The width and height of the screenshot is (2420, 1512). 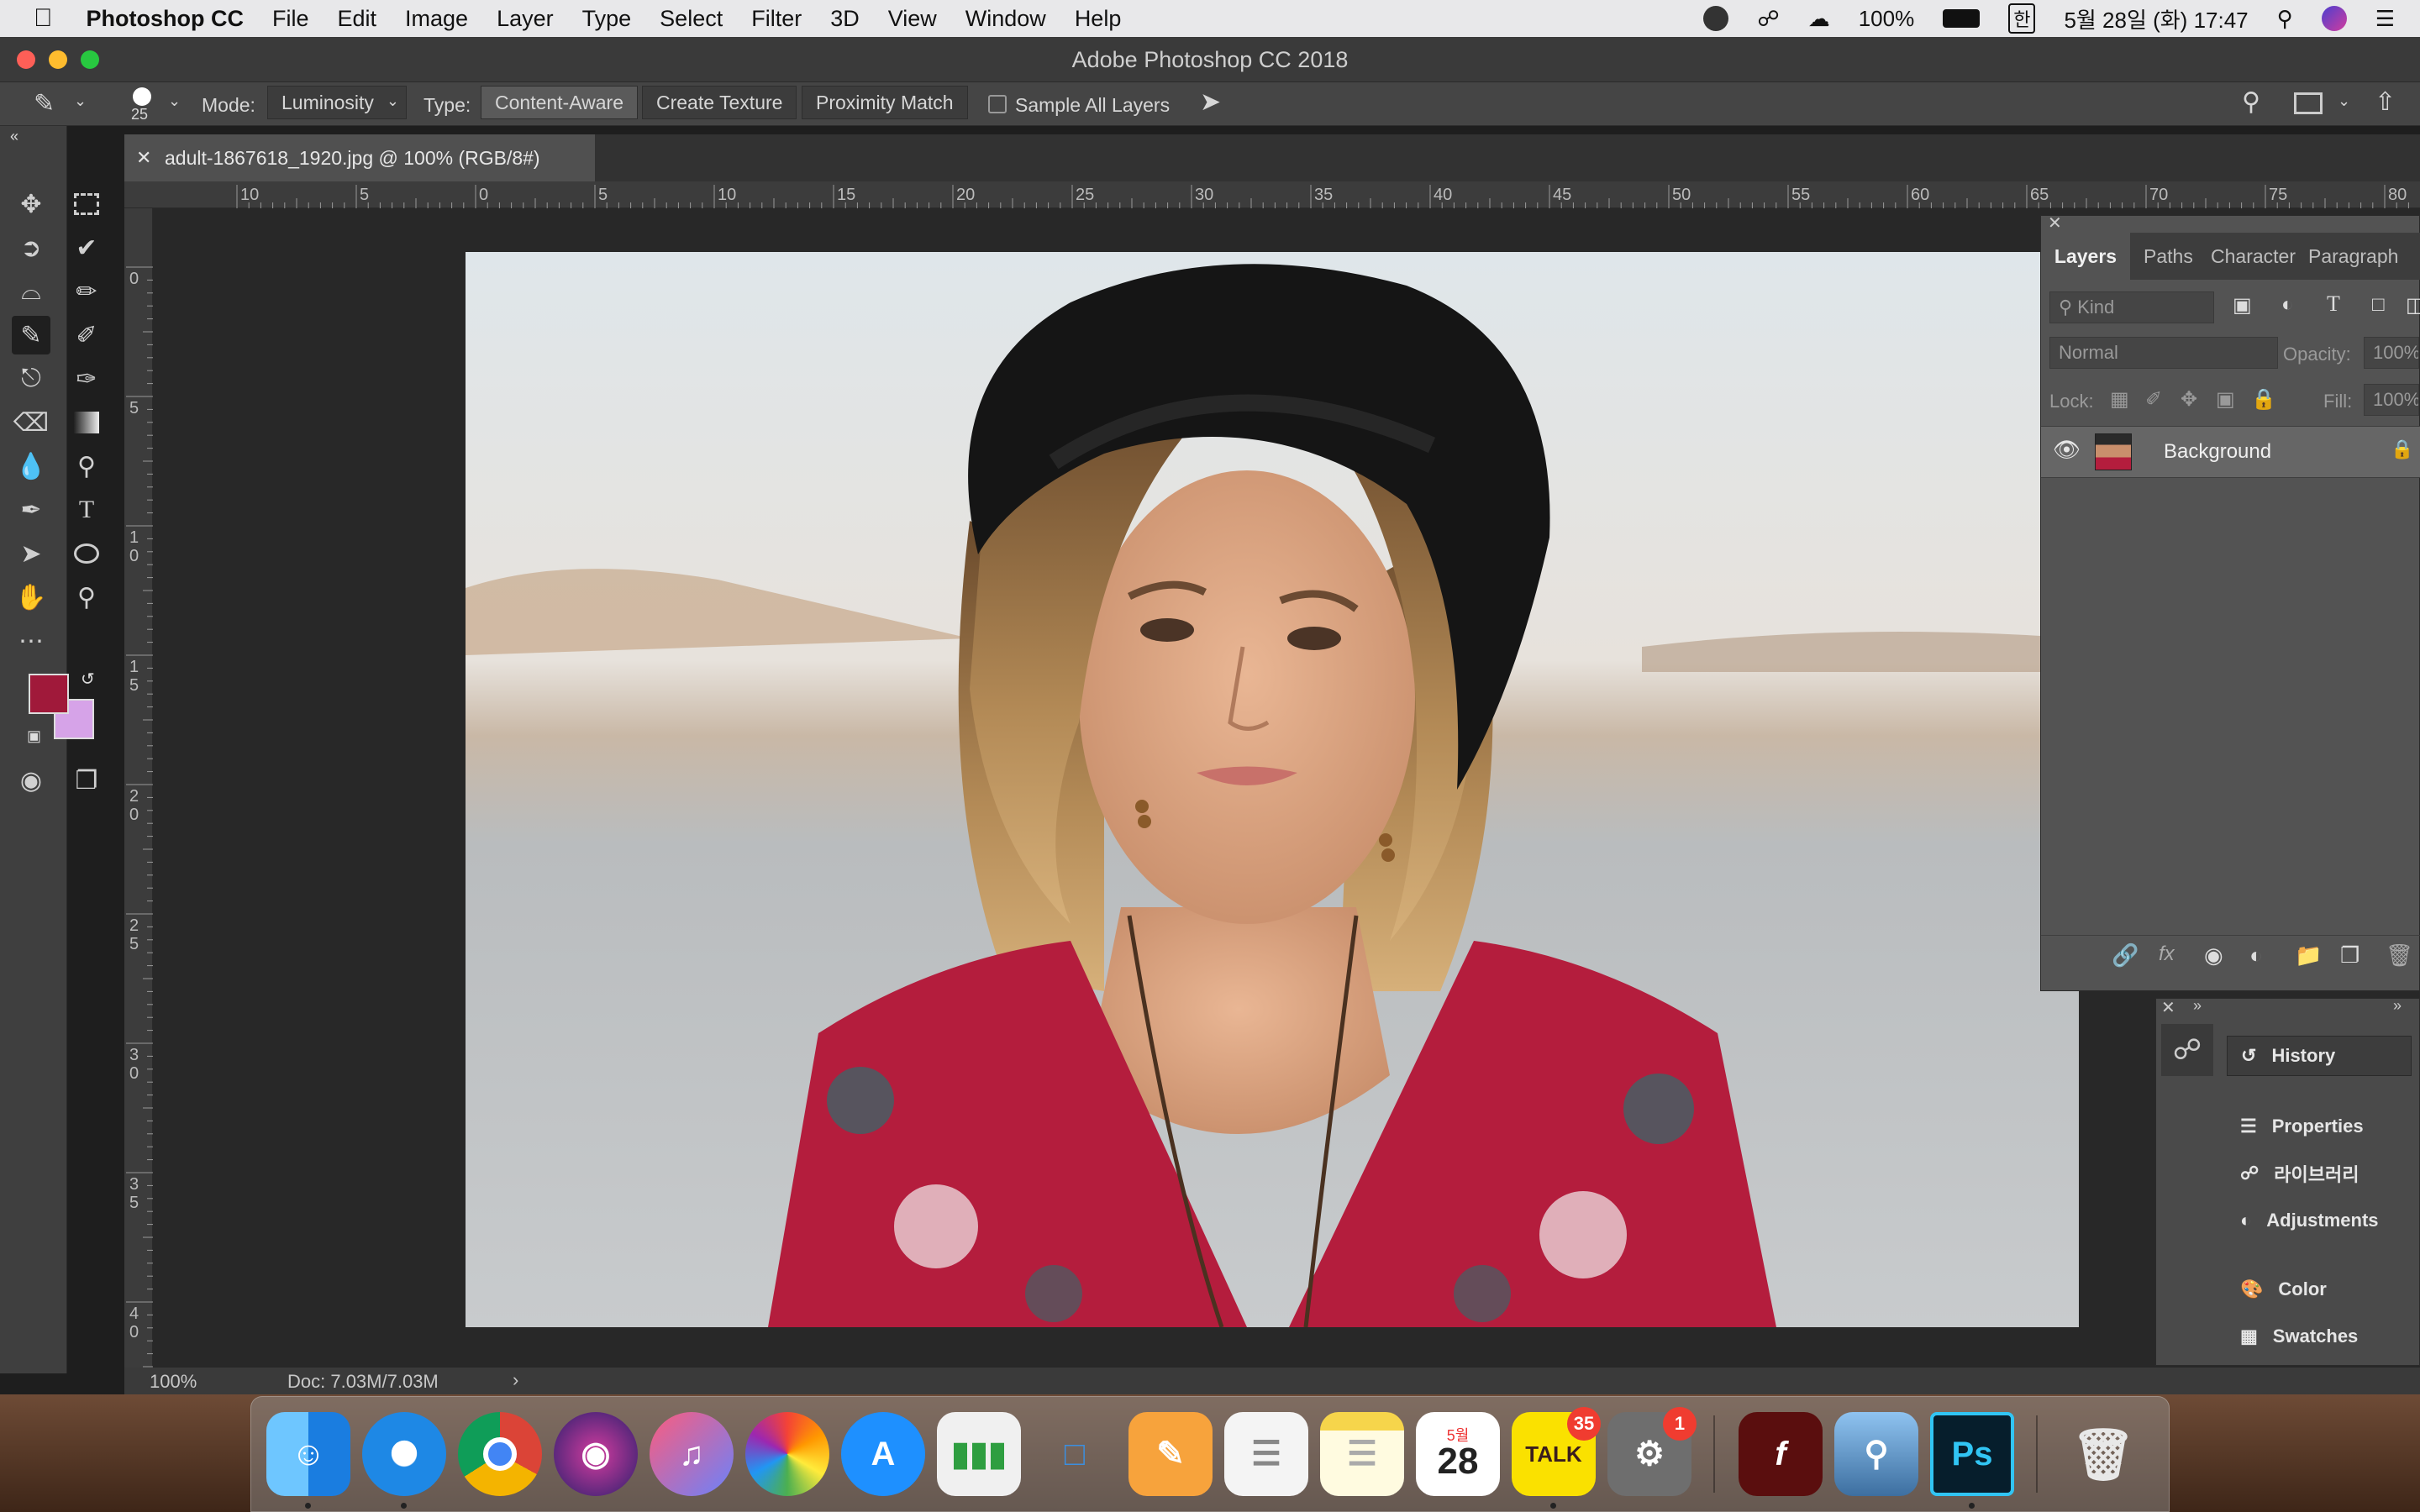 I want to click on filter-shape-icon: □, so click(x=2378, y=305).